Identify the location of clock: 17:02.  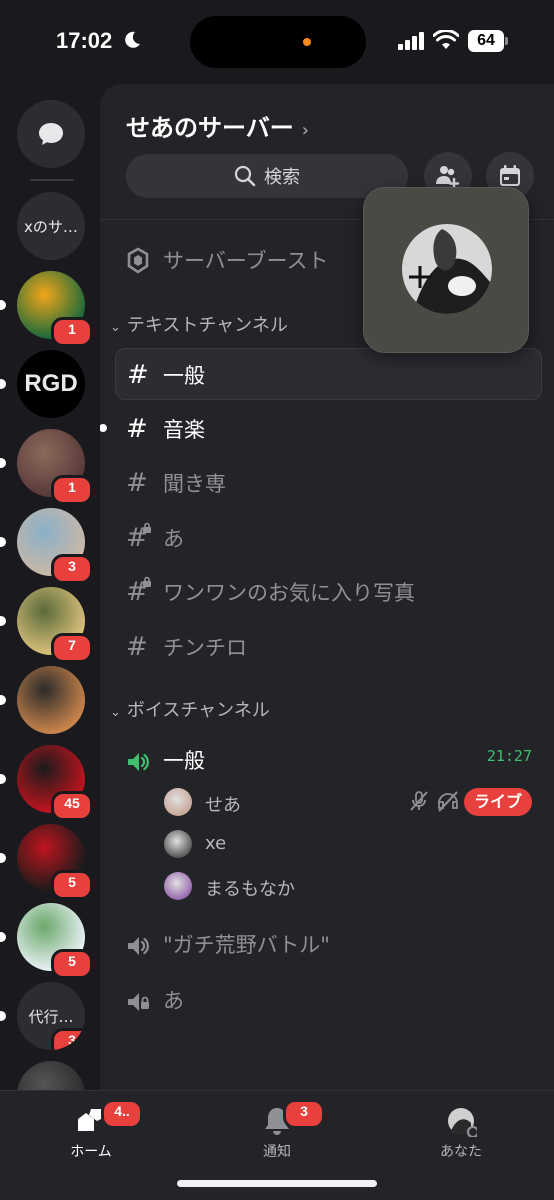
(84, 40).